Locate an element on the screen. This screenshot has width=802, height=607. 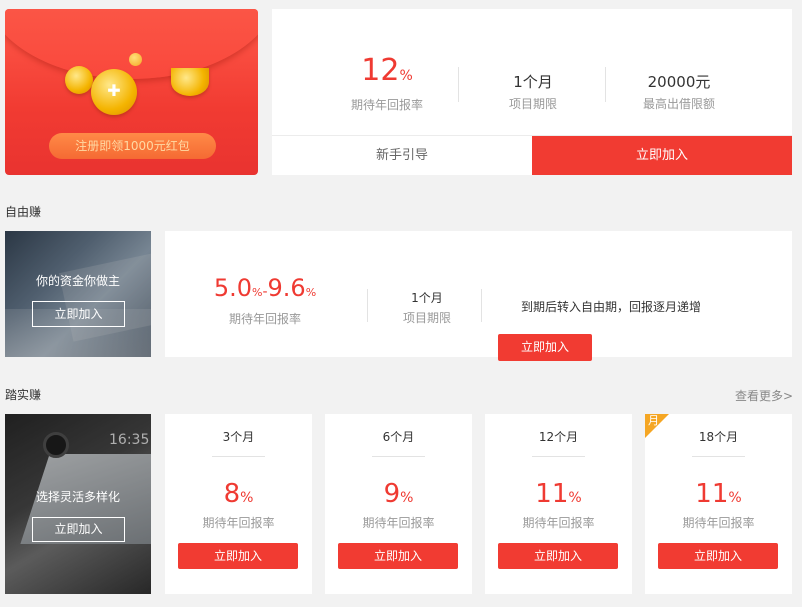
steady-promo-photo: 16:35 选择灵活多样化 立即加入 is located at coordinates (78, 504).